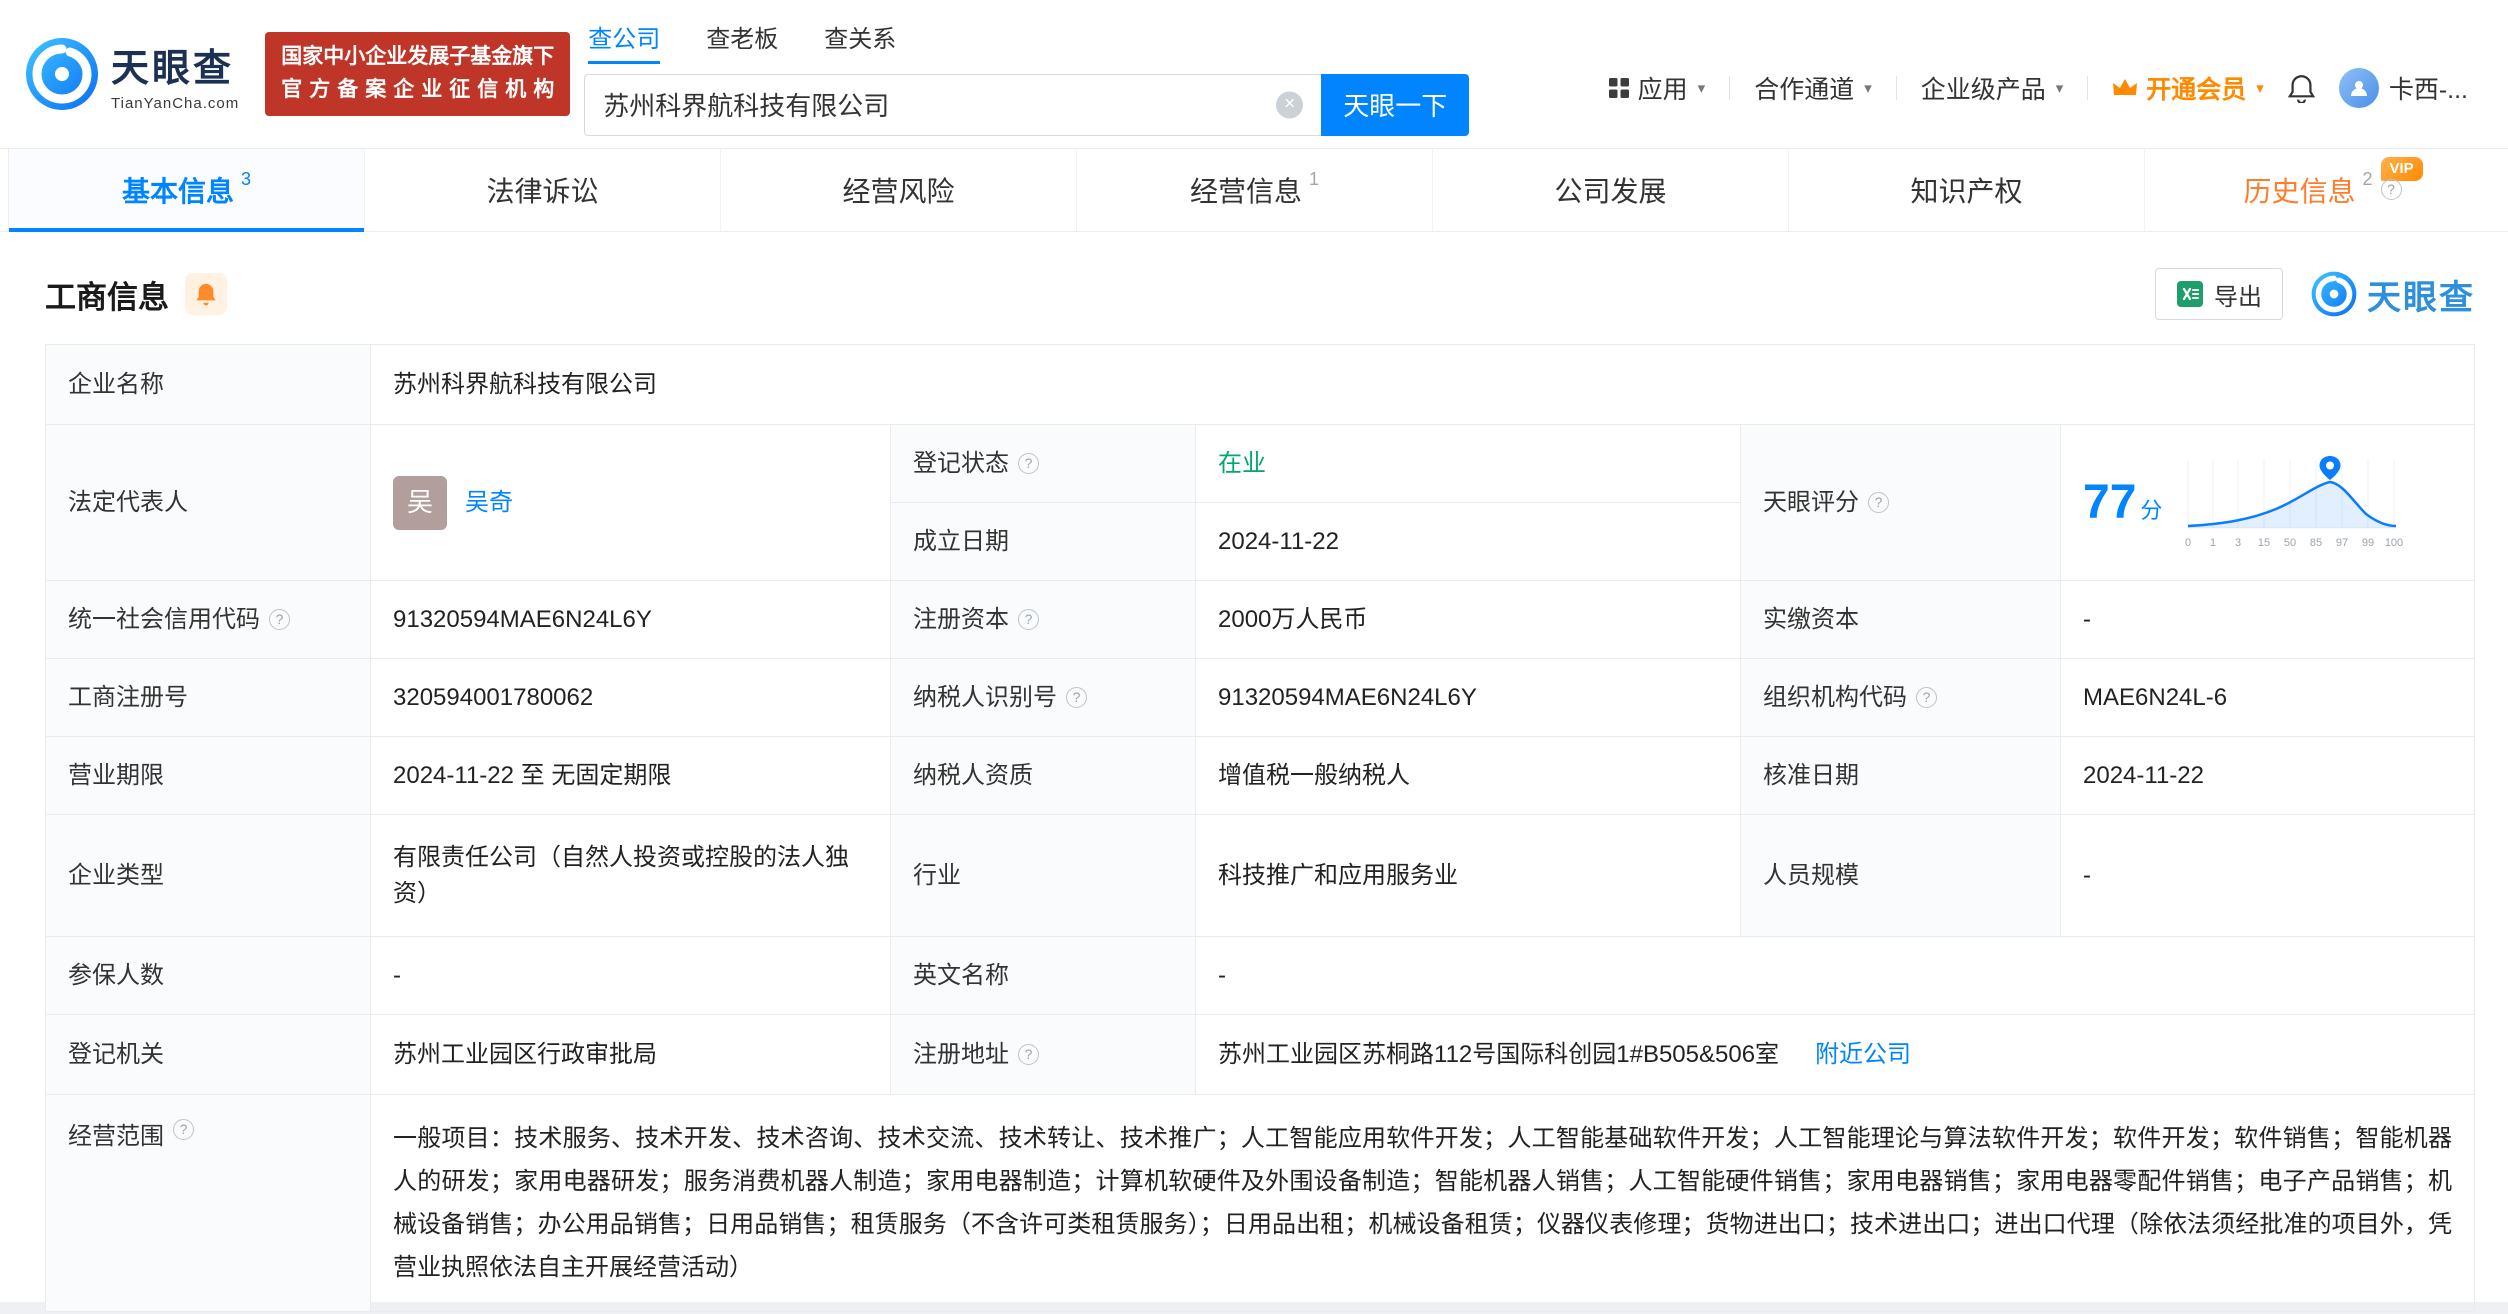 The width and height of the screenshot is (2508, 1314). Describe the element at coordinates (208, 776) in the screenshot. I see `label-business-term: 营业期限` at that location.